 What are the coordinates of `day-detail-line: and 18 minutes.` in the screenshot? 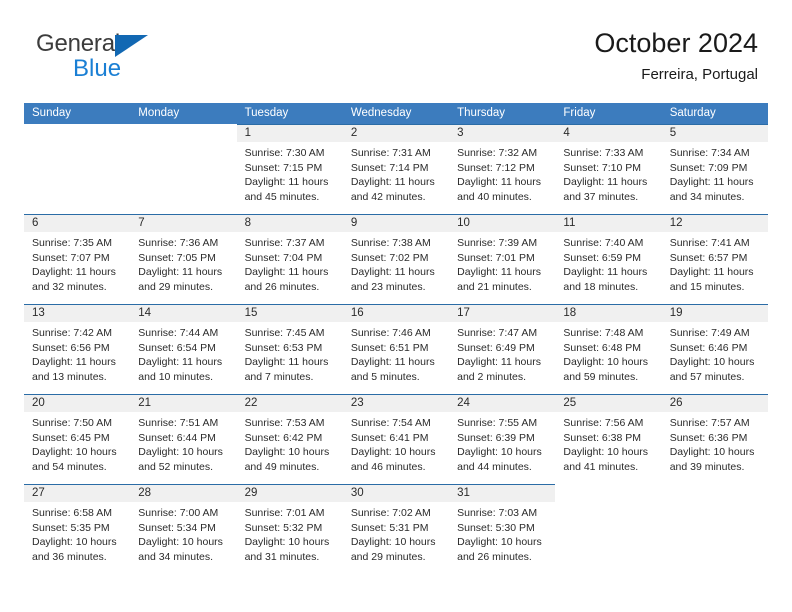 It's located at (601, 286).